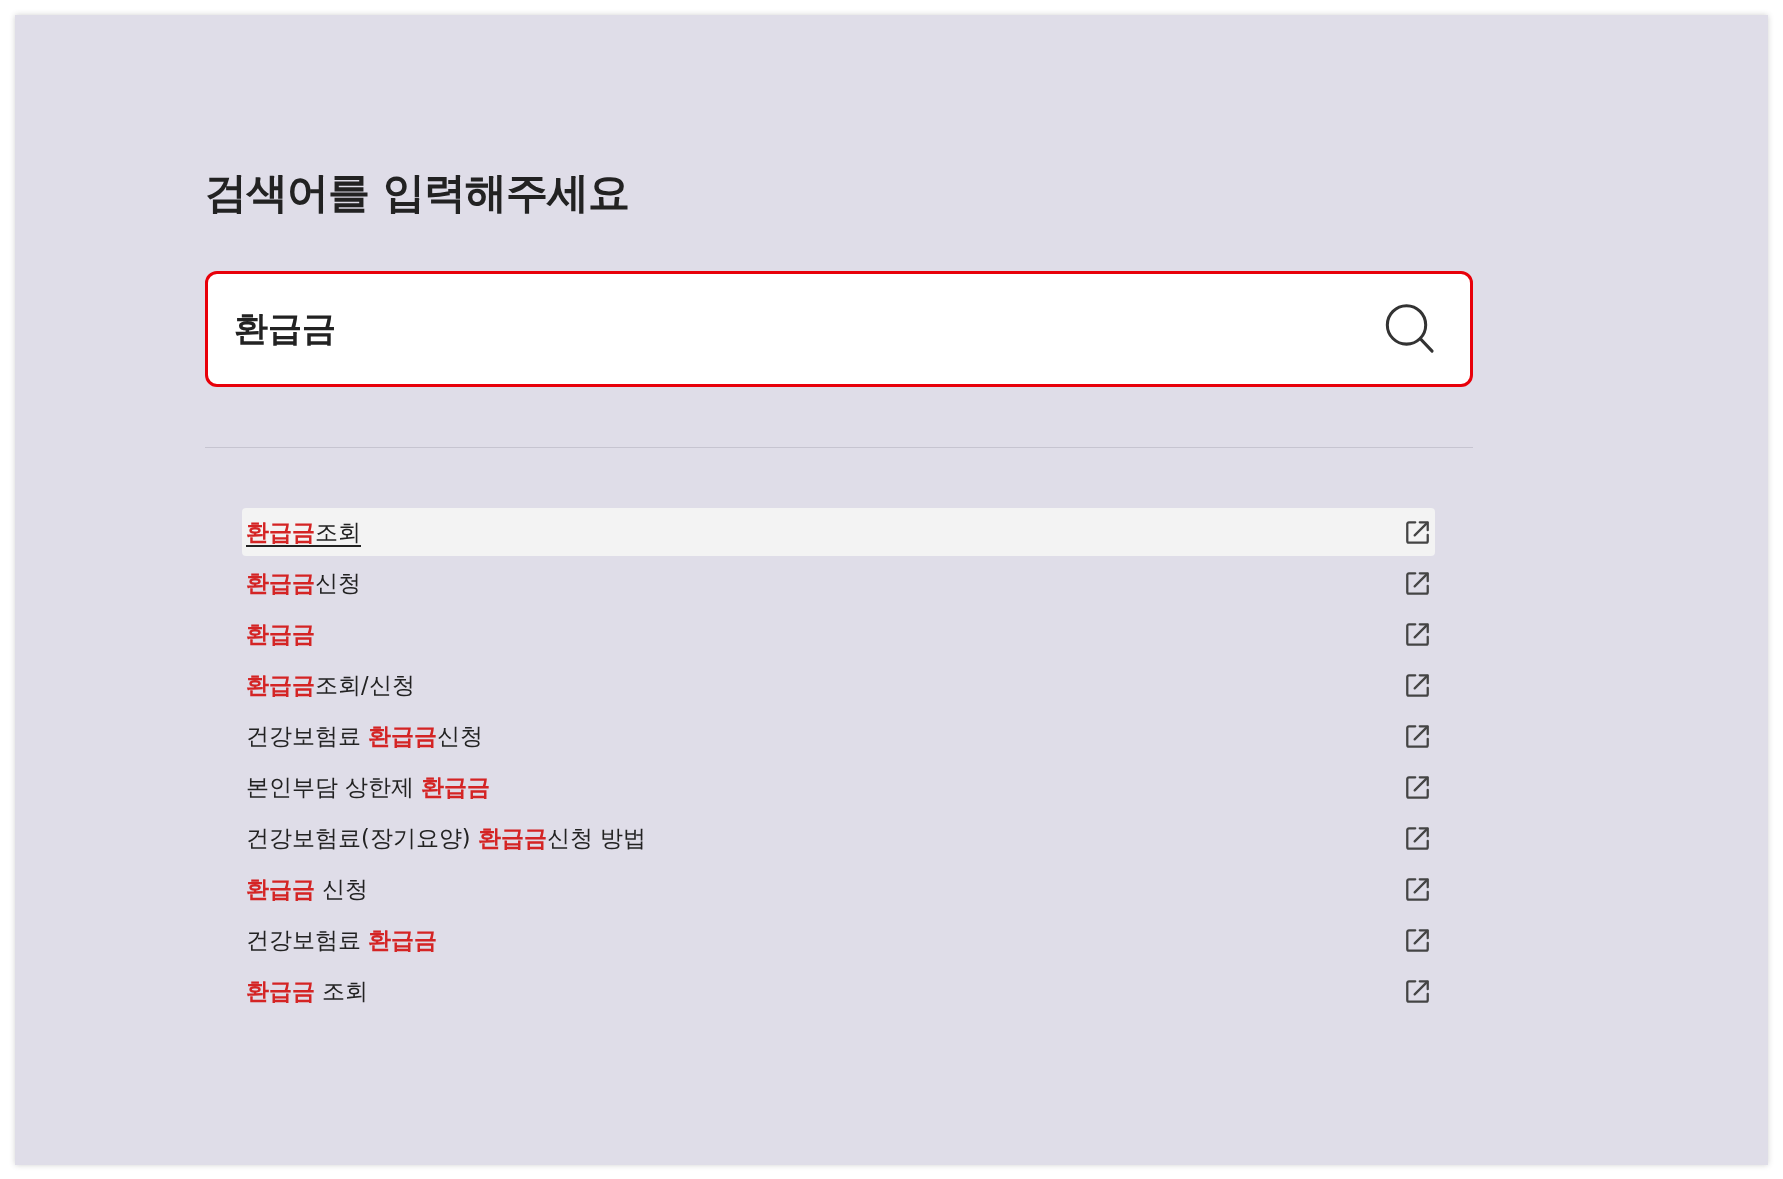 This screenshot has height=1179, width=1783. I want to click on suggestion-link: 환급금 조회, so click(838, 991).